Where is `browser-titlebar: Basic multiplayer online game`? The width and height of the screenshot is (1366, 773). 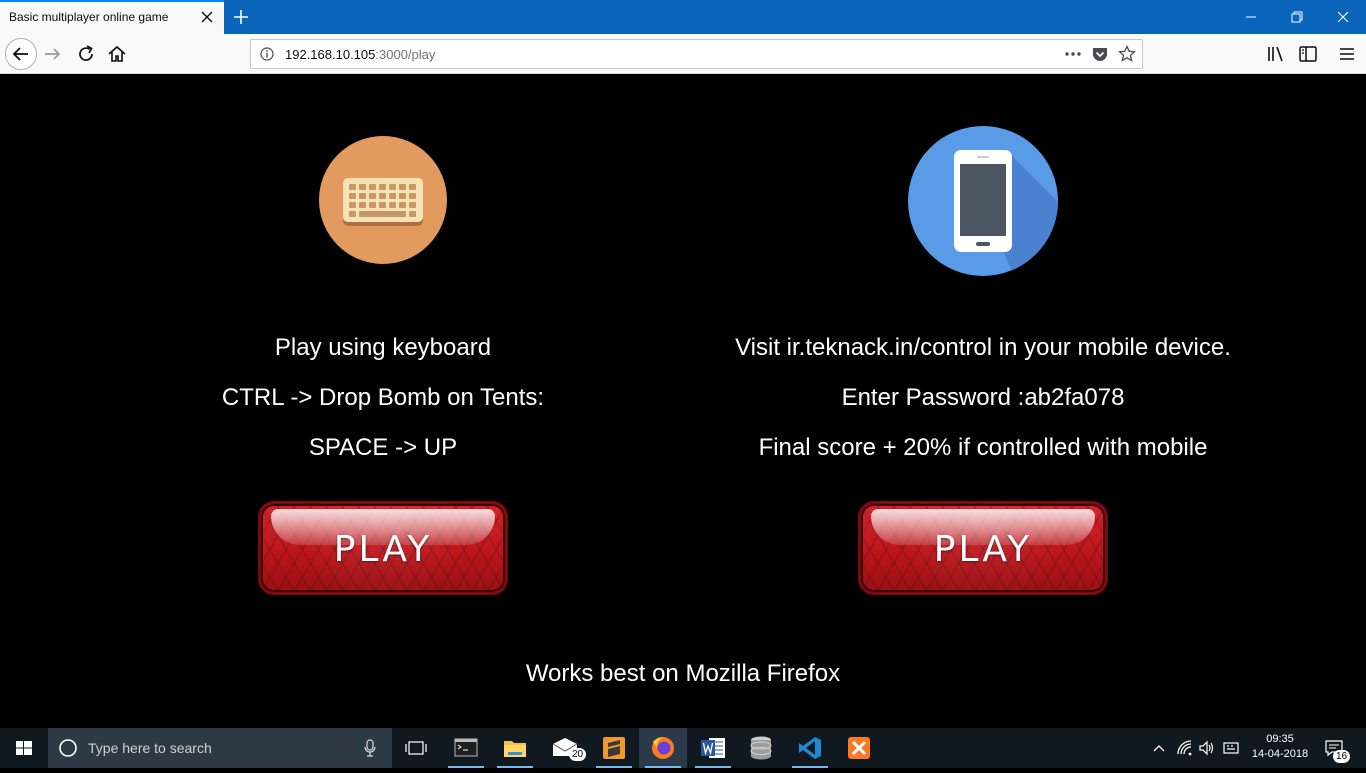
browser-titlebar: Basic multiplayer online game is located at coordinates (683, 17).